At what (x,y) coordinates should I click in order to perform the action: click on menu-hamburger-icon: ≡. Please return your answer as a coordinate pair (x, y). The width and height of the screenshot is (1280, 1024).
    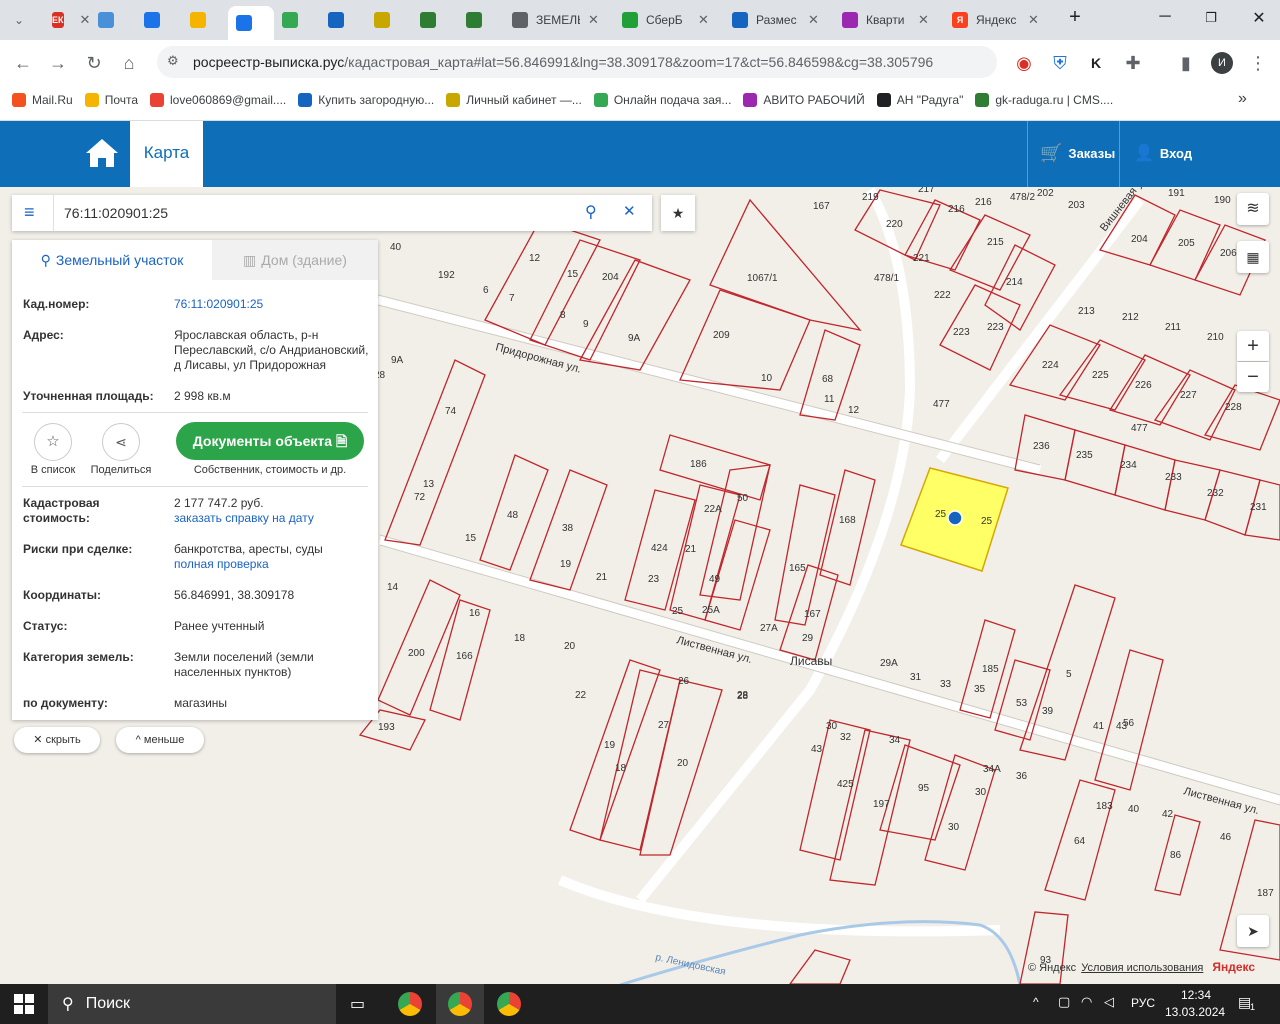
    Looking at the image, I should click on (29, 212).